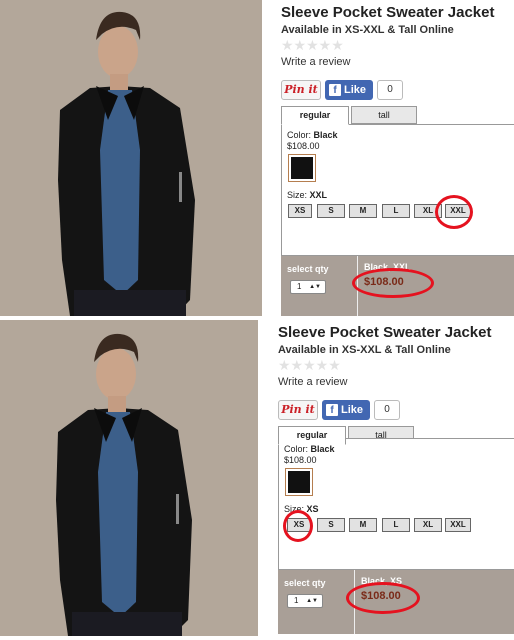  Describe the element at coordinates (387, 267) in the screenshot. I see `selection-summary: Black, XXL` at that location.